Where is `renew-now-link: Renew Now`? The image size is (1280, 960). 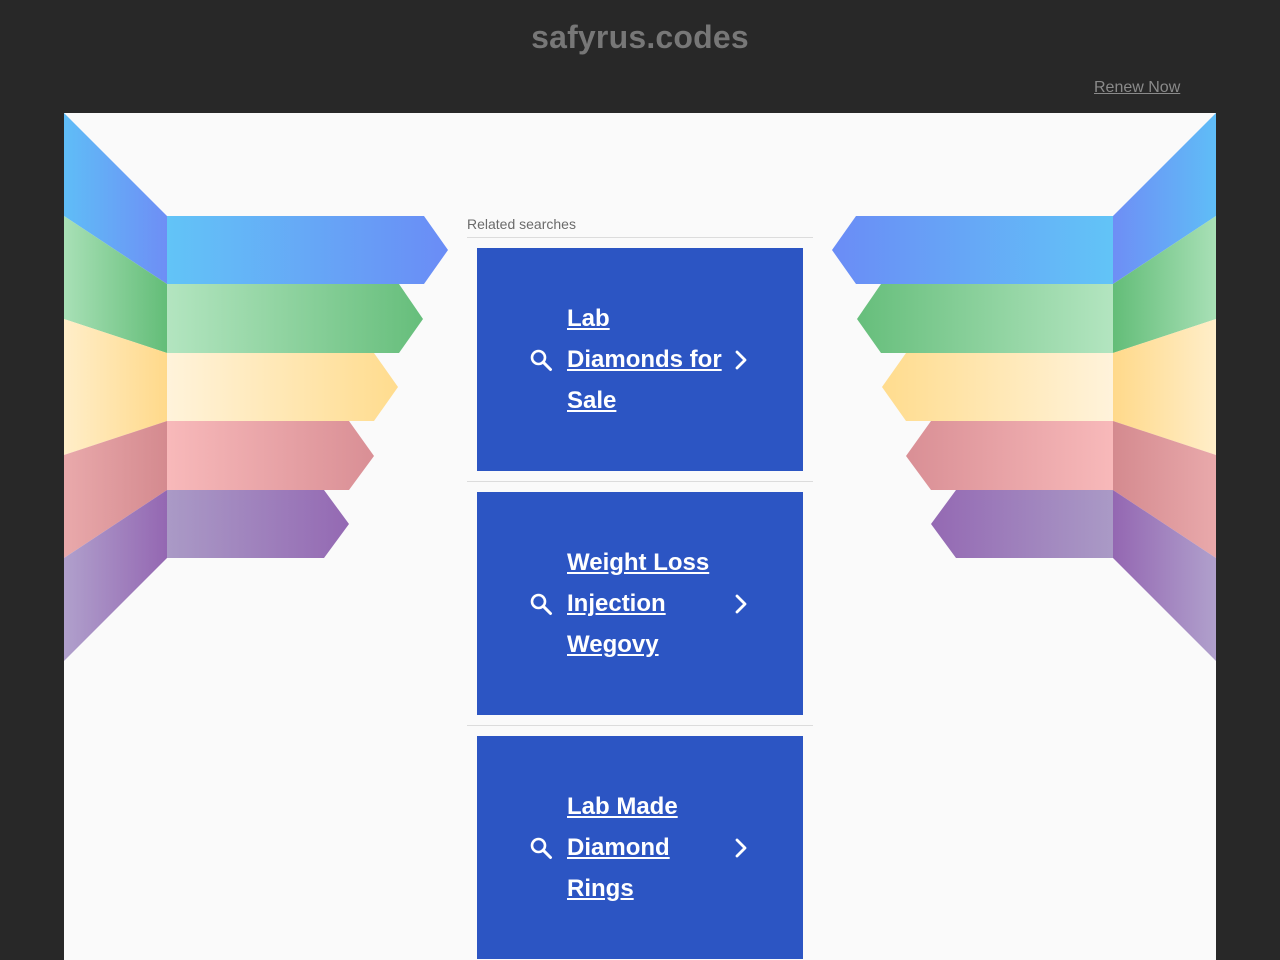
renew-now-link: Renew Now is located at coordinates (1137, 88).